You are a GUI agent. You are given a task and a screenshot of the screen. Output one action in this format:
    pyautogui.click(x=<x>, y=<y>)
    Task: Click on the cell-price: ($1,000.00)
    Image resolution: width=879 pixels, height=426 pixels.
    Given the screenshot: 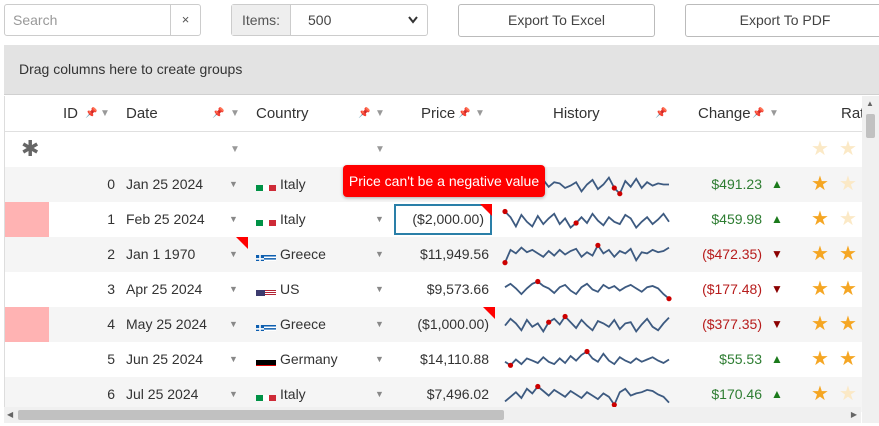 What is the action you would take?
    pyautogui.click(x=443, y=324)
    